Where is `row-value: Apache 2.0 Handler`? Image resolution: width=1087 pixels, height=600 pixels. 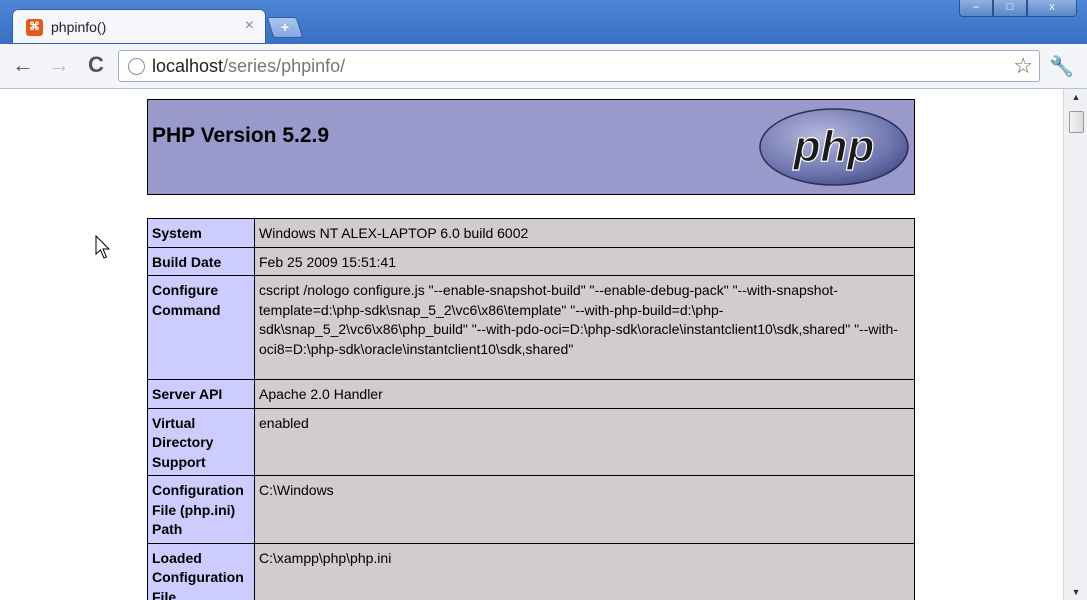 row-value: Apache 2.0 Handler is located at coordinates (584, 394).